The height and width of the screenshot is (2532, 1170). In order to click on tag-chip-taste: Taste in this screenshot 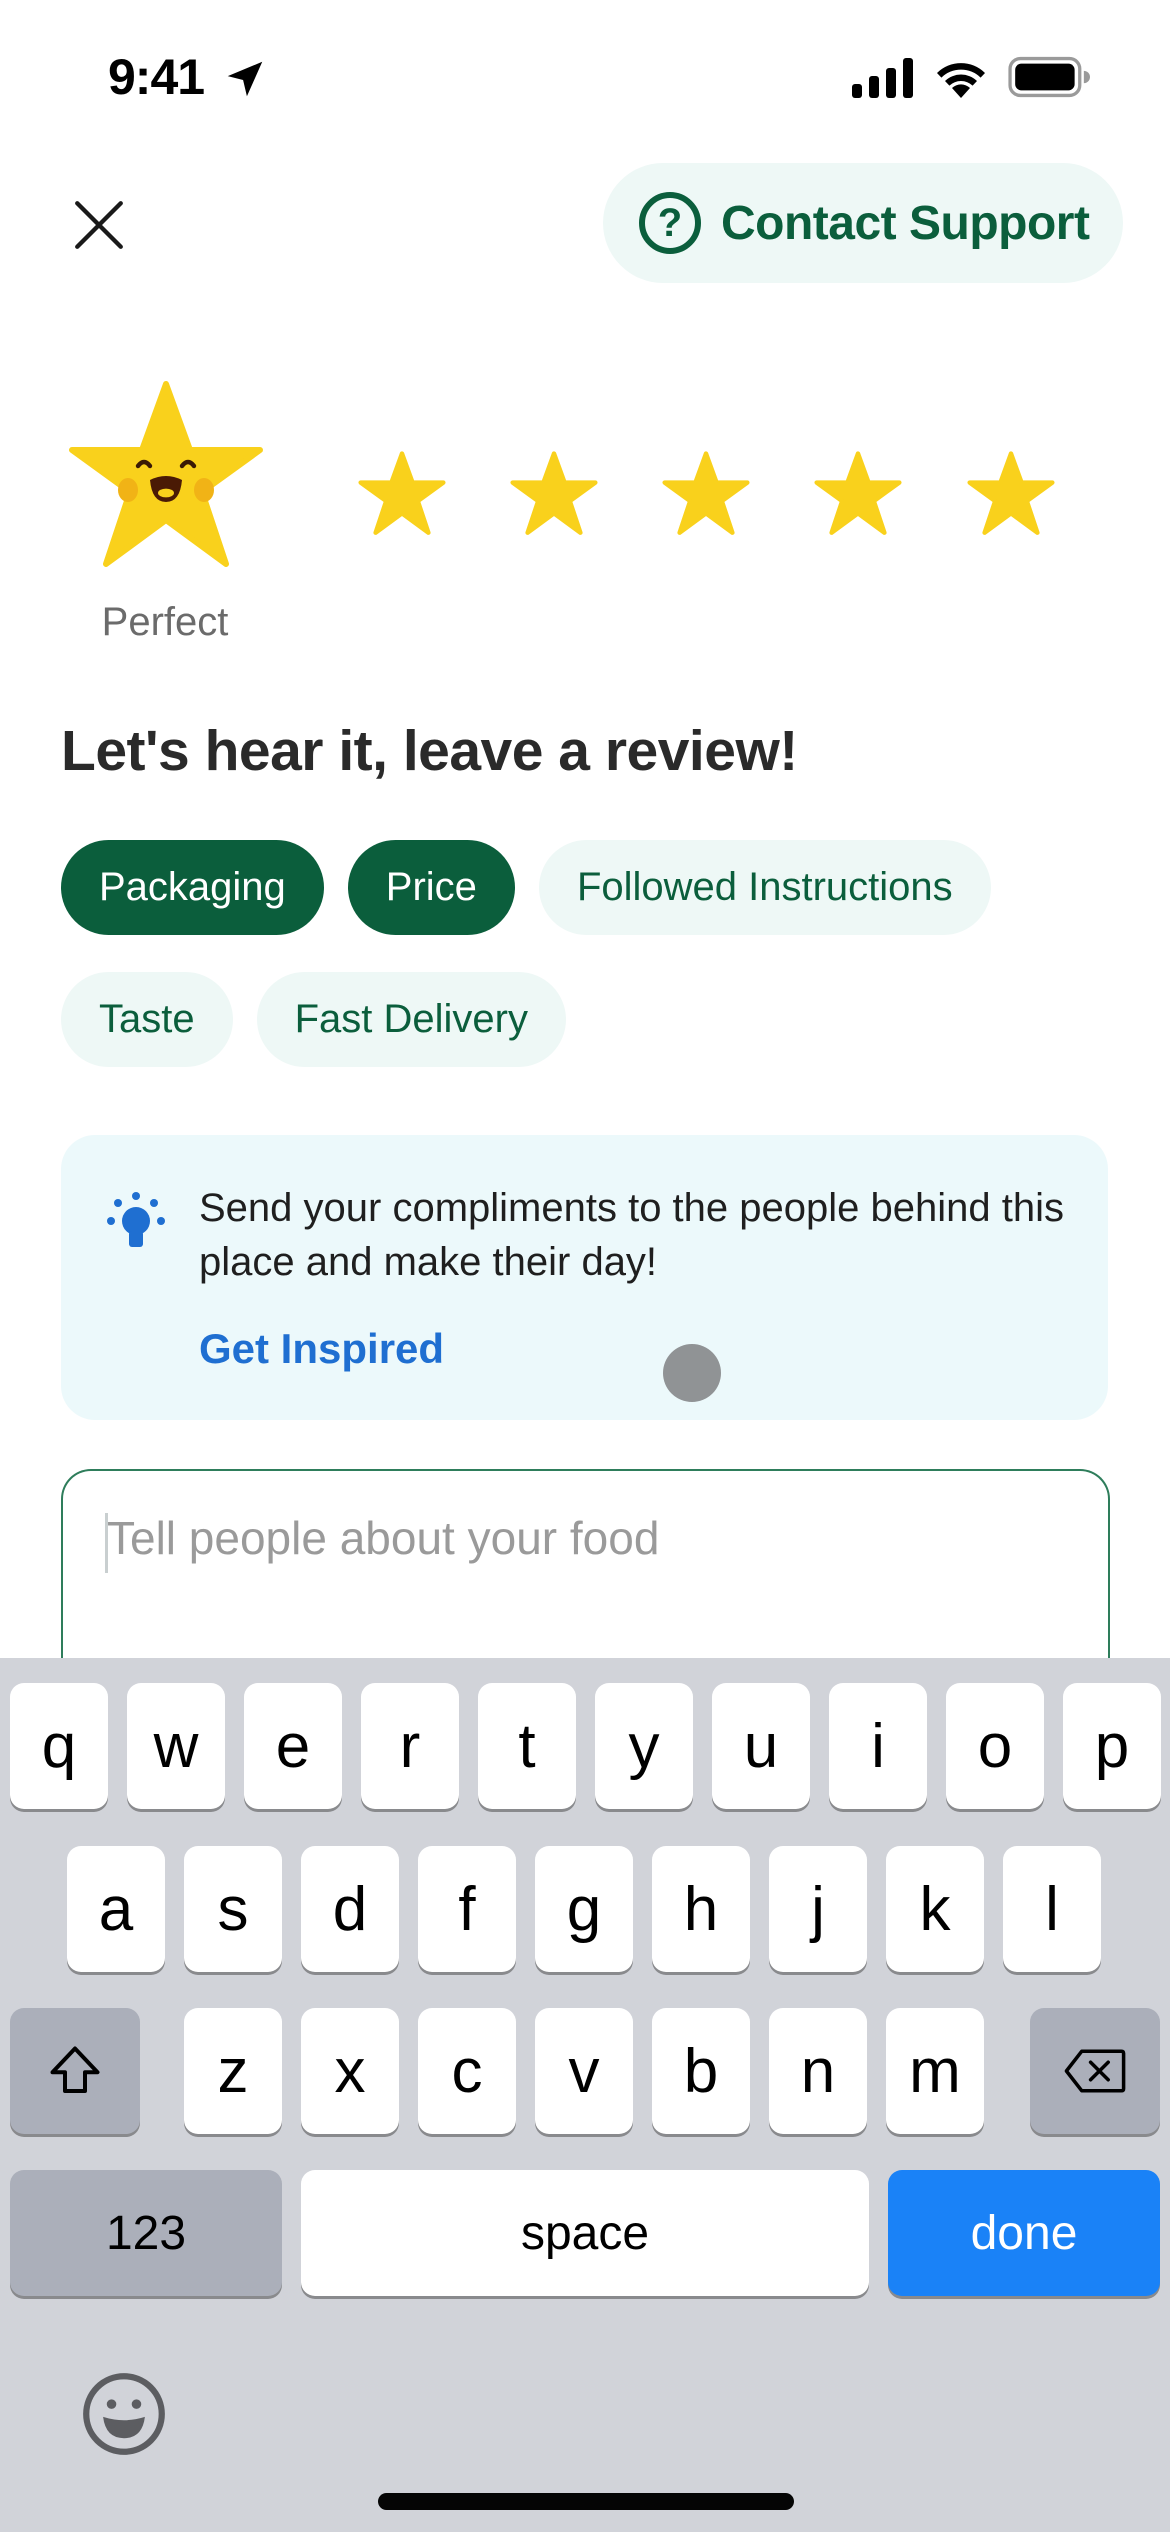, I will do `click(147, 1019)`.